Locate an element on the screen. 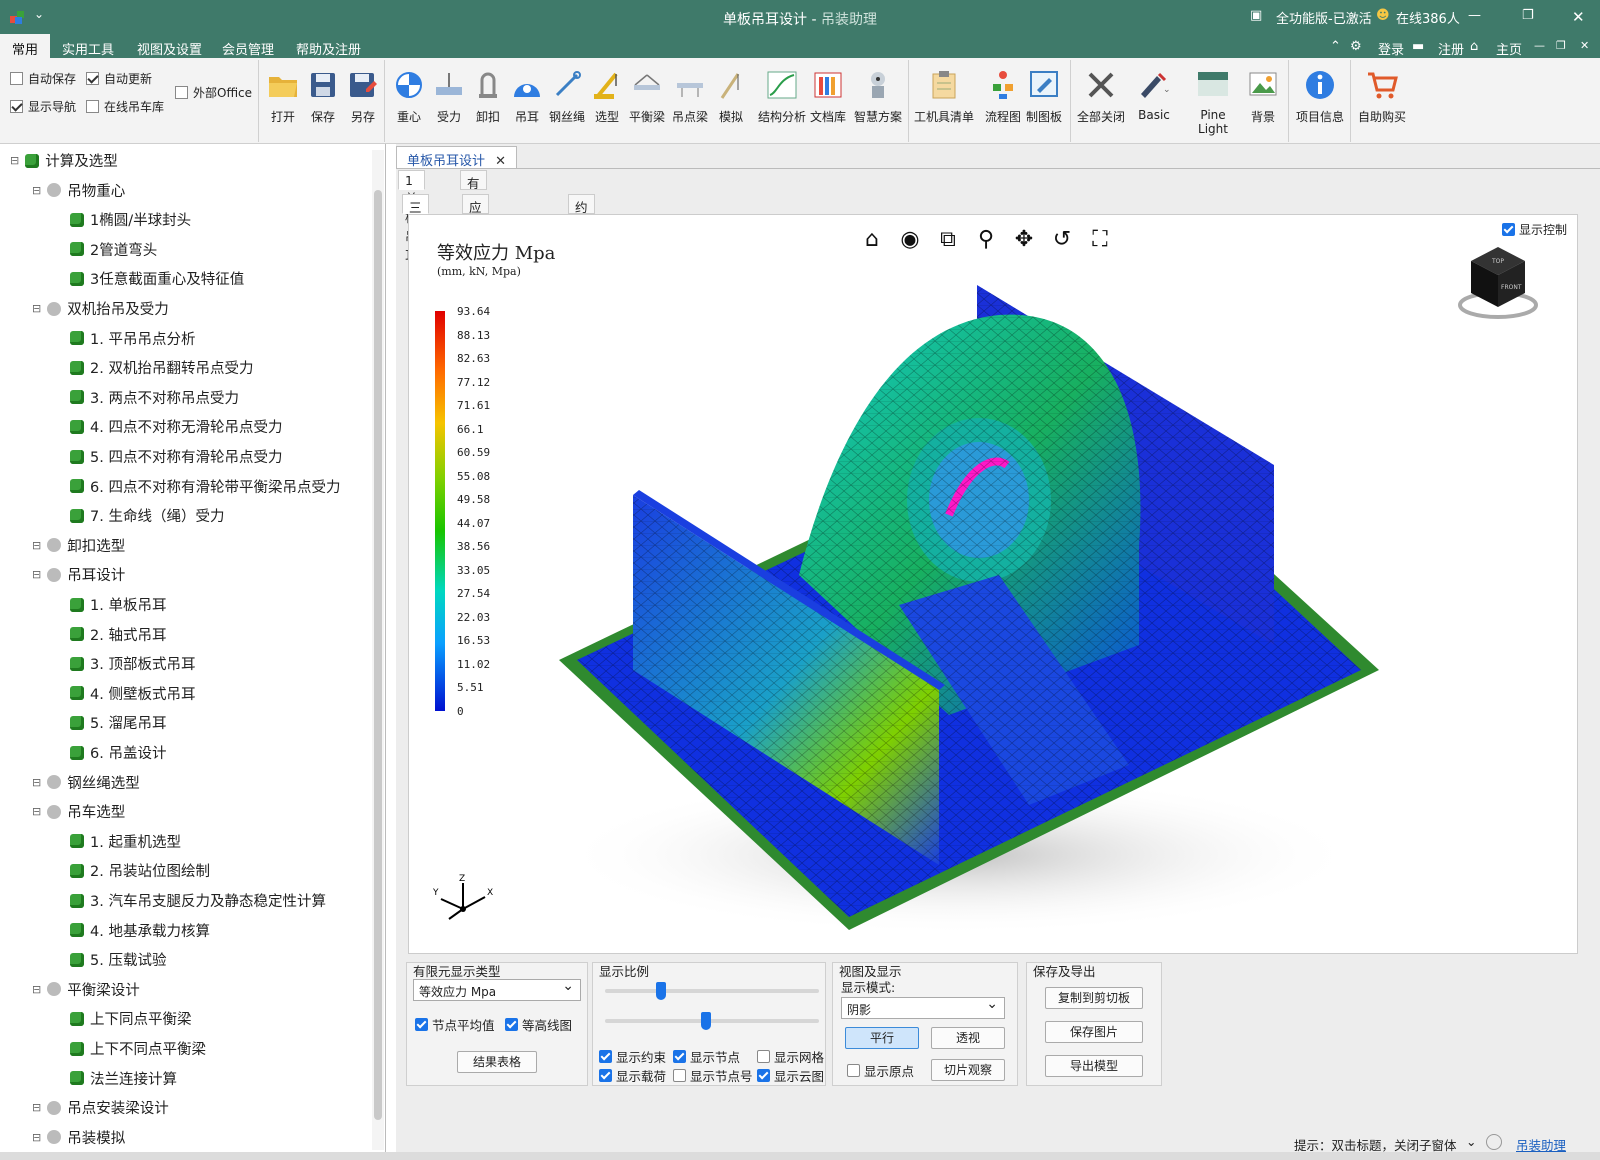 This screenshot has width=1600, height=1160. drawing-board-button: 制图板 is located at coordinates (1044, 96).